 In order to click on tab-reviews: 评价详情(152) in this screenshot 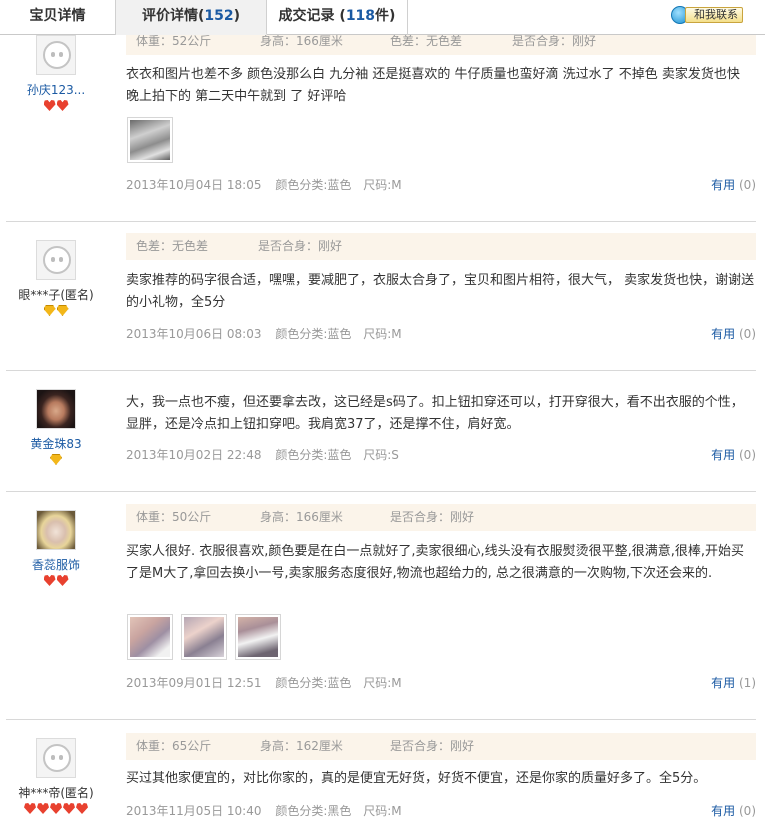, I will do `click(191, 17)`.